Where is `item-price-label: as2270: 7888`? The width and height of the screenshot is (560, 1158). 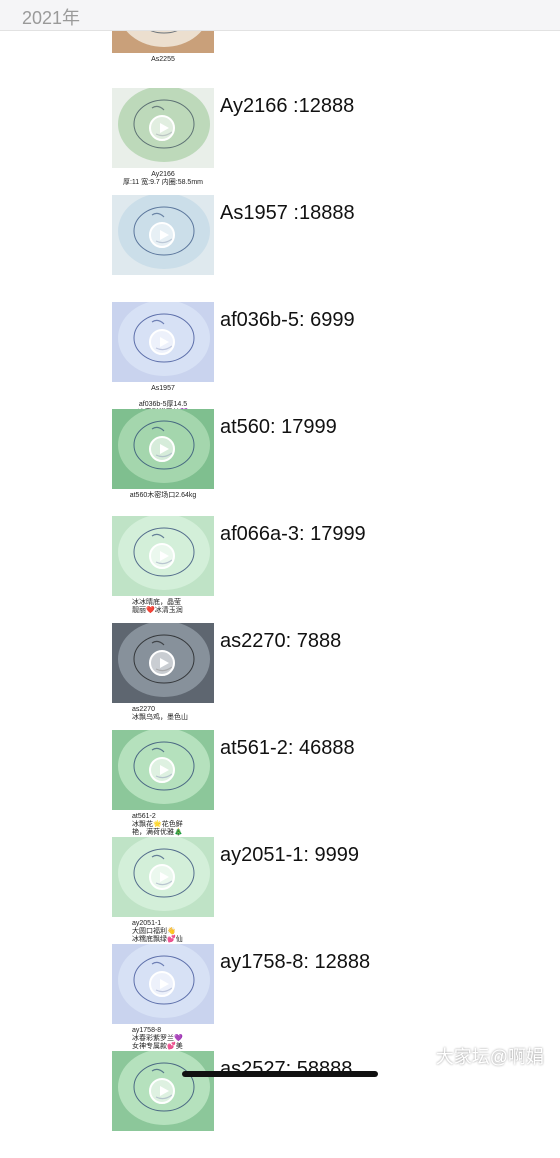
item-price-label: as2270: 7888 is located at coordinates (281, 641).